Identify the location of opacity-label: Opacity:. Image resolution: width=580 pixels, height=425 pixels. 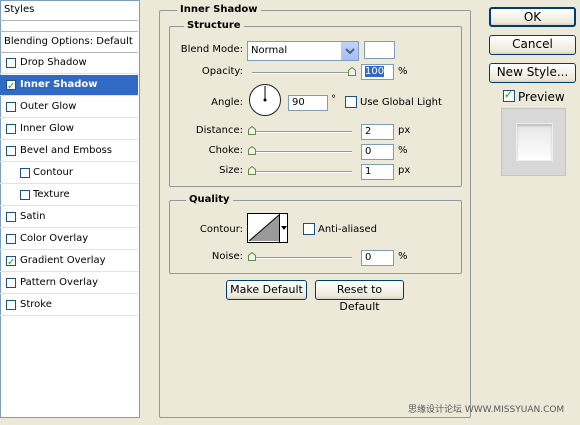
(222, 71).